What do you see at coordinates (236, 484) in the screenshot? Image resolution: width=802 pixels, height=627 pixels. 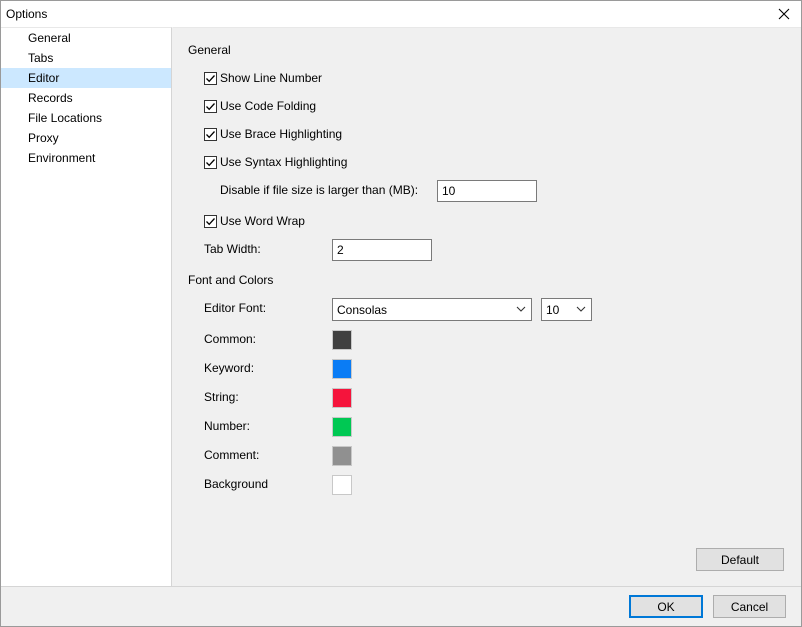 I see `background-color-label: Background` at bounding box center [236, 484].